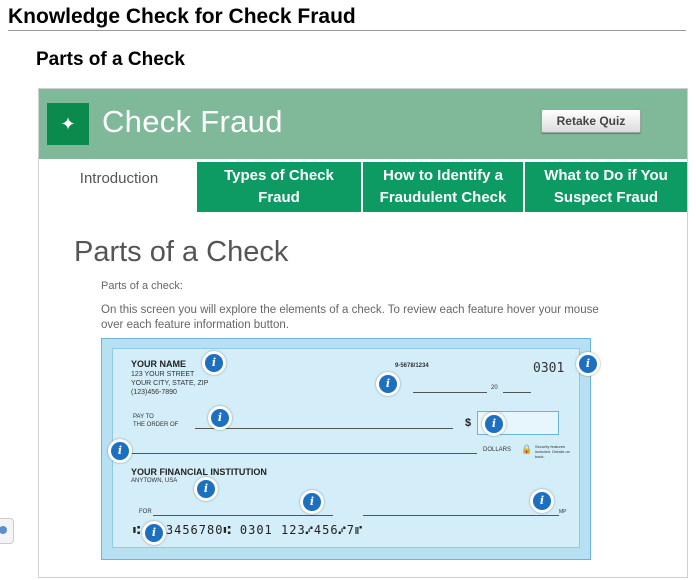 The height and width of the screenshot is (580, 696). What do you see at coordinates (110, 59) in the screenshot?
I see `section-title: Parts of a Check` at bounding box center [110, 59].